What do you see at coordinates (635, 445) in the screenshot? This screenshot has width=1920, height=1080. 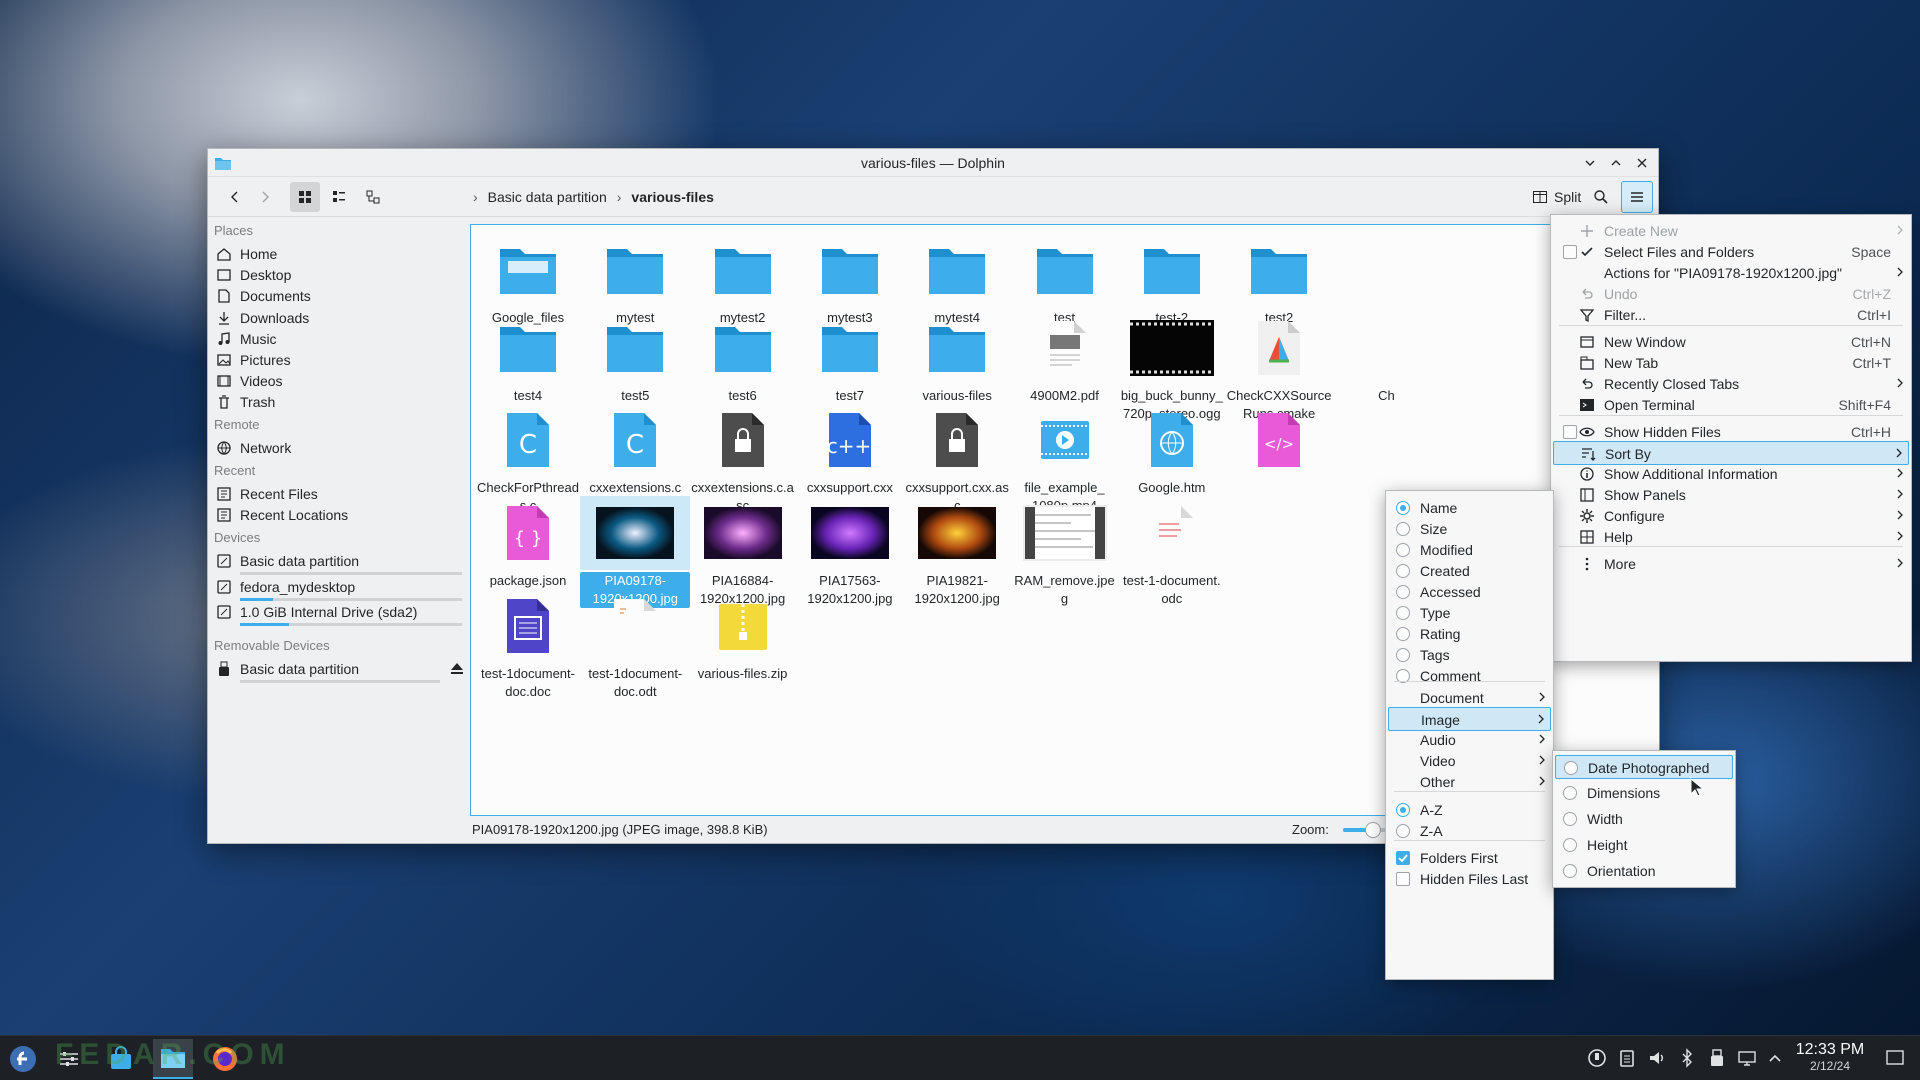 I see `svg-text: C` at bounding box center [635, 445].